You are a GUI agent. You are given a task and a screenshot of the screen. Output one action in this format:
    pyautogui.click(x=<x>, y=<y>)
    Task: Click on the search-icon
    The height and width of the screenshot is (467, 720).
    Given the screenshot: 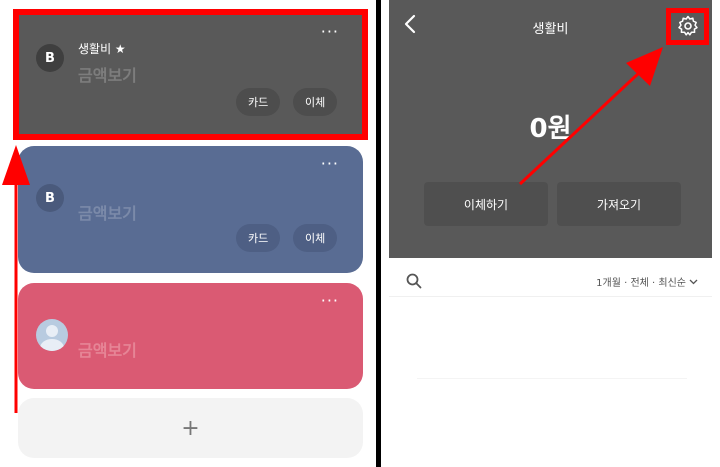 What is the action you would take?
    pyautogui.click(x=414, y=281)
    